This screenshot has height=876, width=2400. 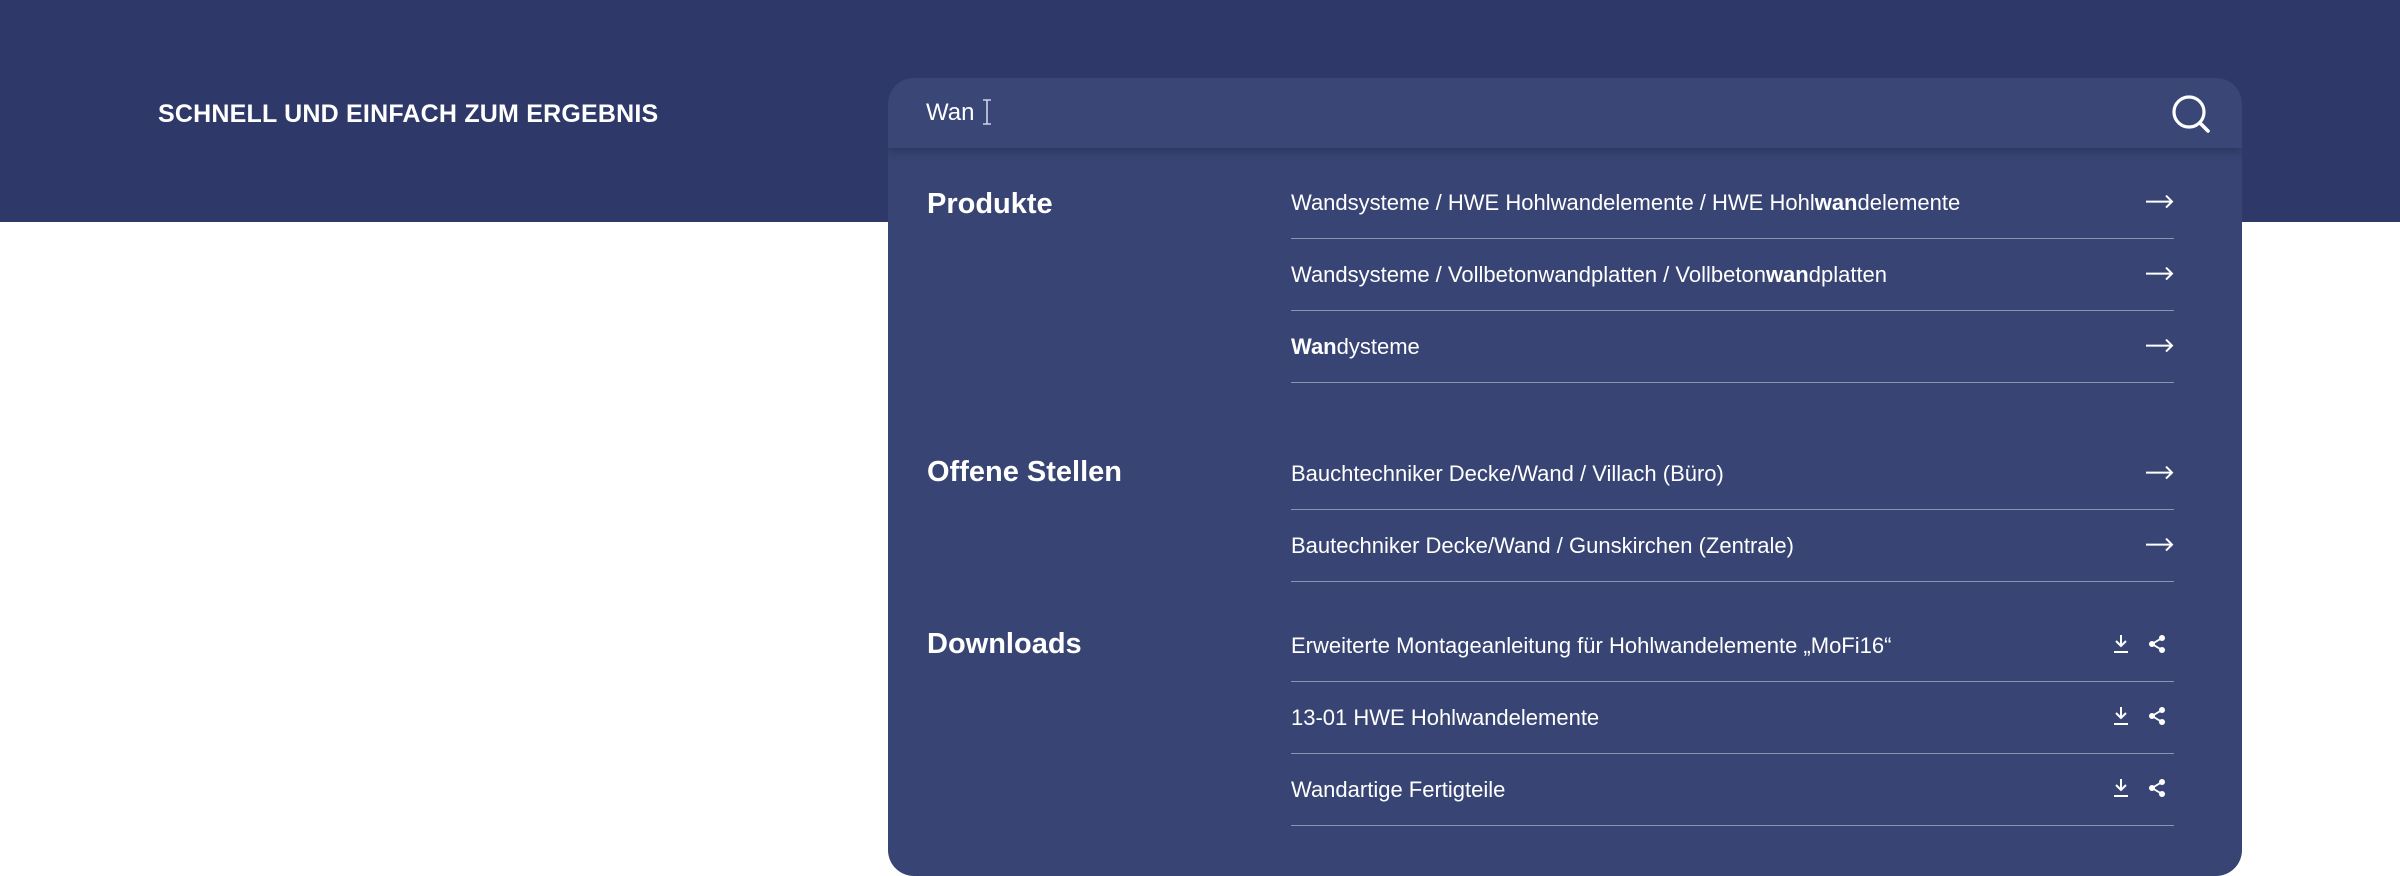 I want to click on group-title-offene-stellen: Offene Stellen, so click(x=1024, y=472).